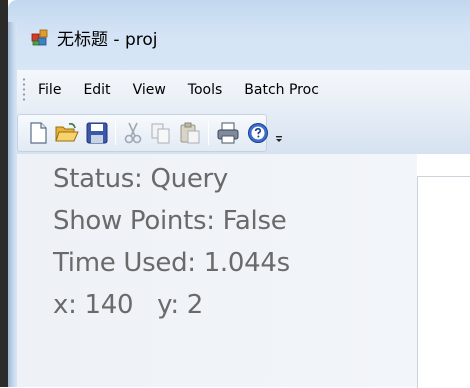 The image size is (470, 388). Describe the element at coordinates (279, 139) in the screenshot. I see `toolbar-overflow-icon` at that location.